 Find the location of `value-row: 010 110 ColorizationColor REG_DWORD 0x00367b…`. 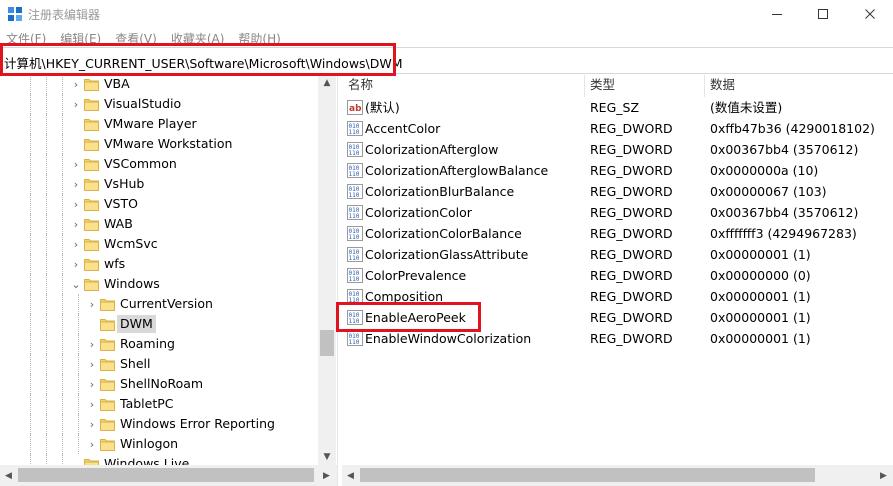

value-row: 010 110 ColorizationColor REG_DWORD 0x00367b… is located at coordinates (617, 212).